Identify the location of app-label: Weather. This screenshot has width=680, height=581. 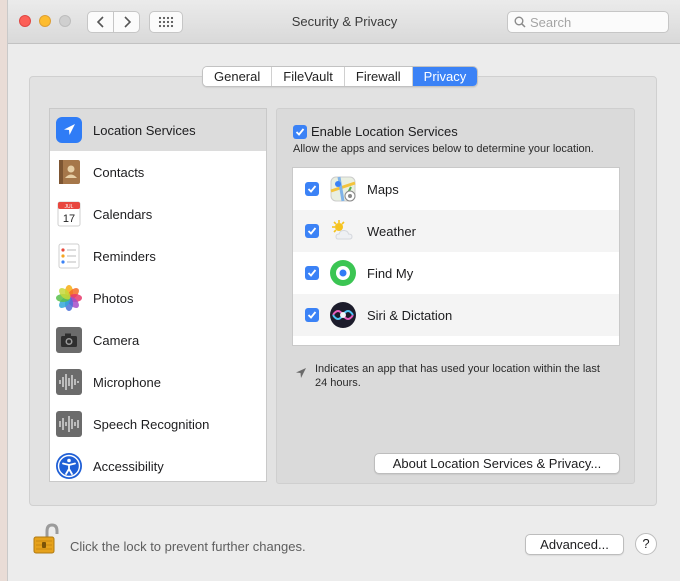
(391, 231).